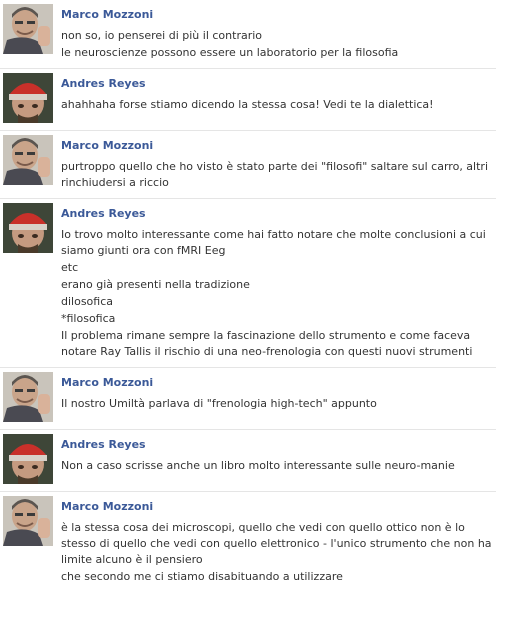 Image resolution: width=512 pixels, height=626 pixels. What do you see at coordinates (70, 267) in the screenshot?
I see `message-text: etc` at bounding box center [70, 267].